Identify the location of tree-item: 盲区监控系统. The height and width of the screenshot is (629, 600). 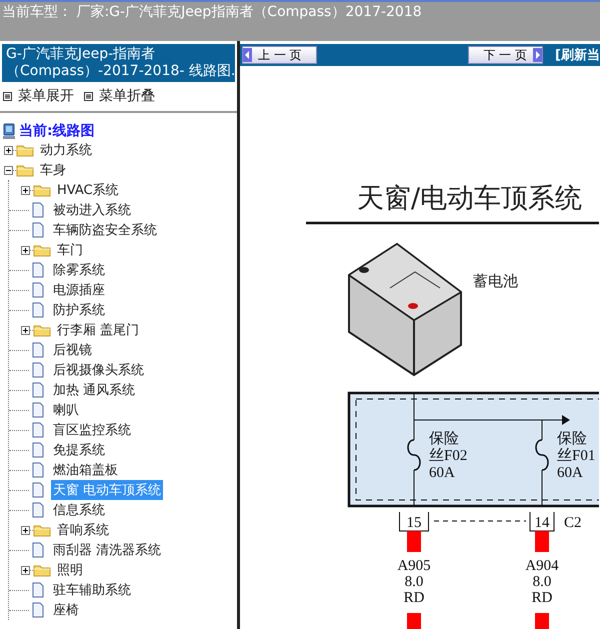
(92, 430).